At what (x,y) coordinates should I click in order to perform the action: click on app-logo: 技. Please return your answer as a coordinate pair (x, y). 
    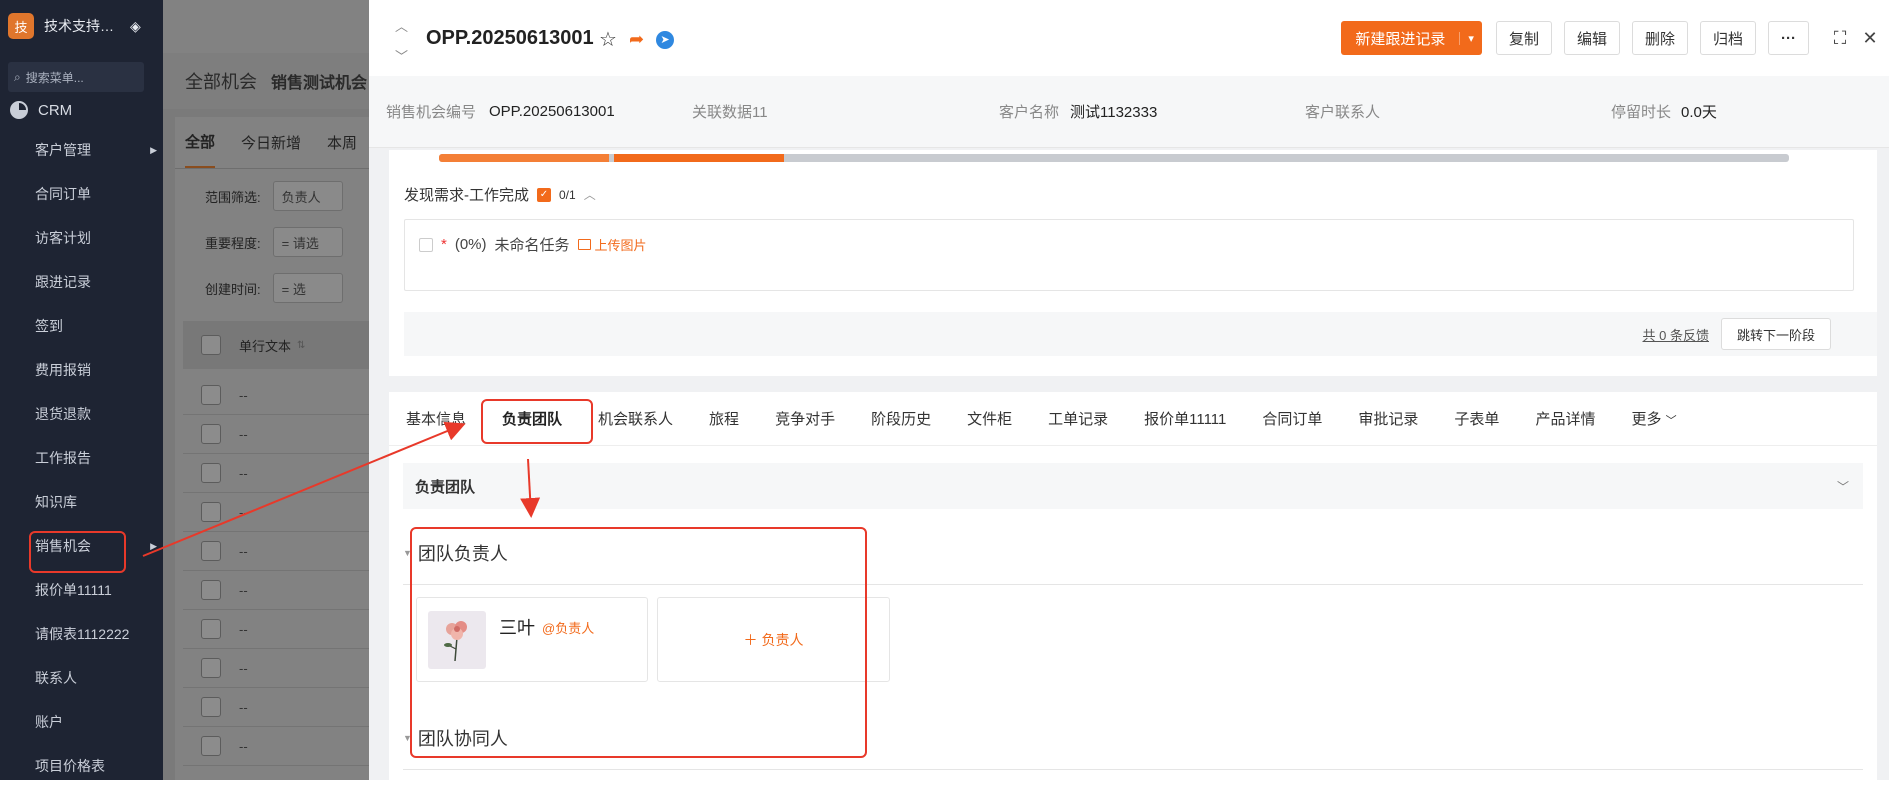
    Looking at the image, I should click on (21, 26).